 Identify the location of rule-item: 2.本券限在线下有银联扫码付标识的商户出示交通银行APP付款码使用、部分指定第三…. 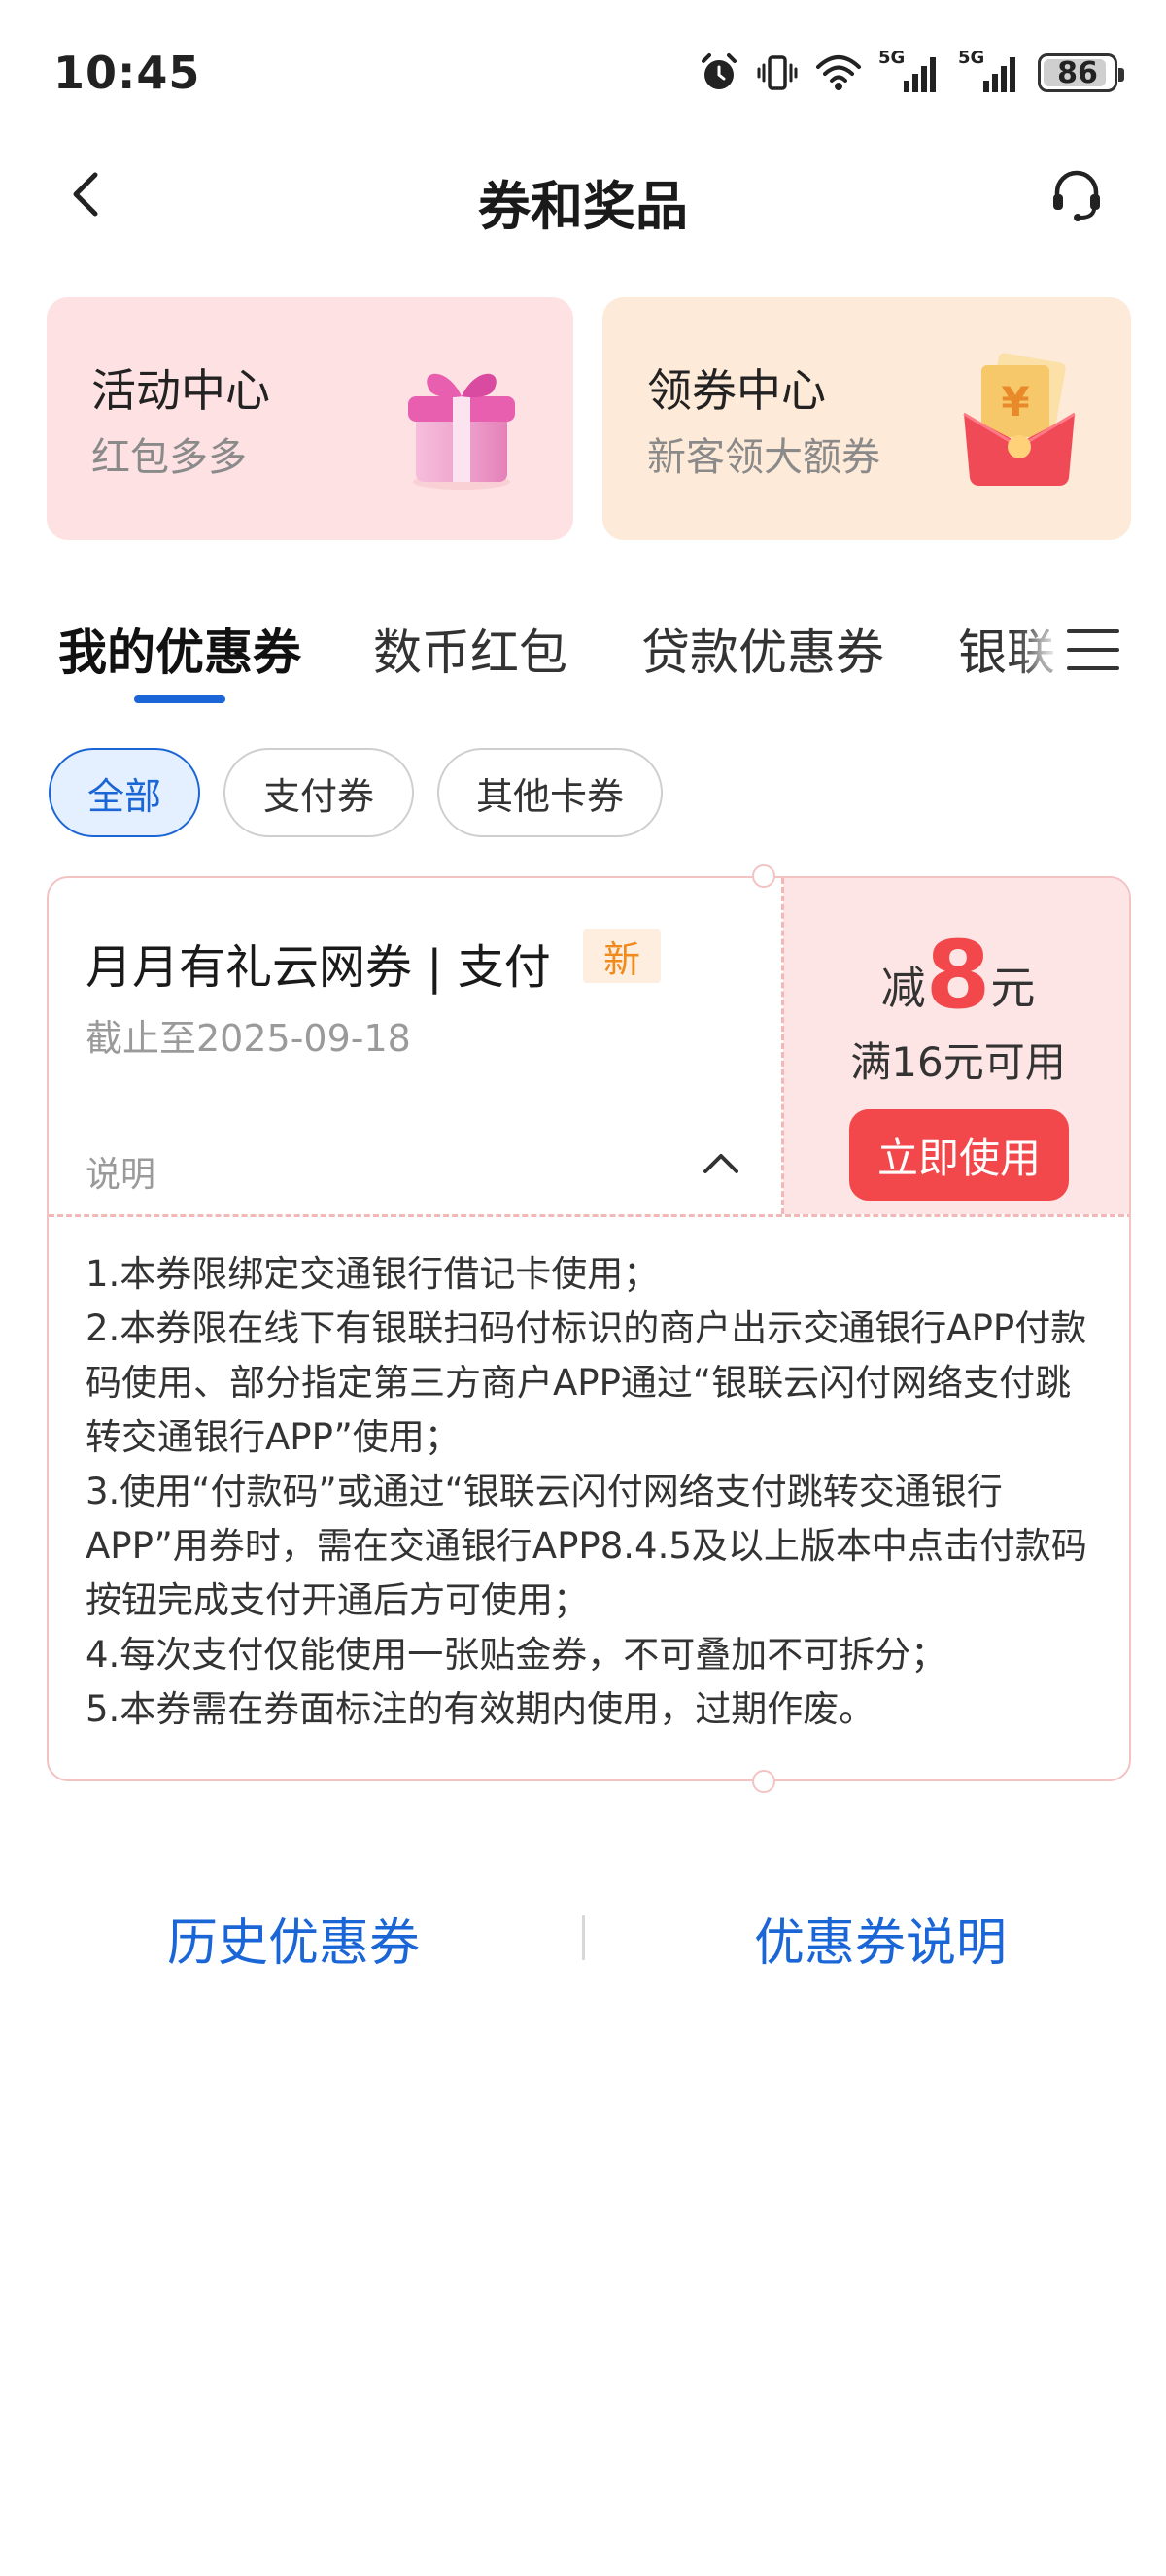
(586, 1382).